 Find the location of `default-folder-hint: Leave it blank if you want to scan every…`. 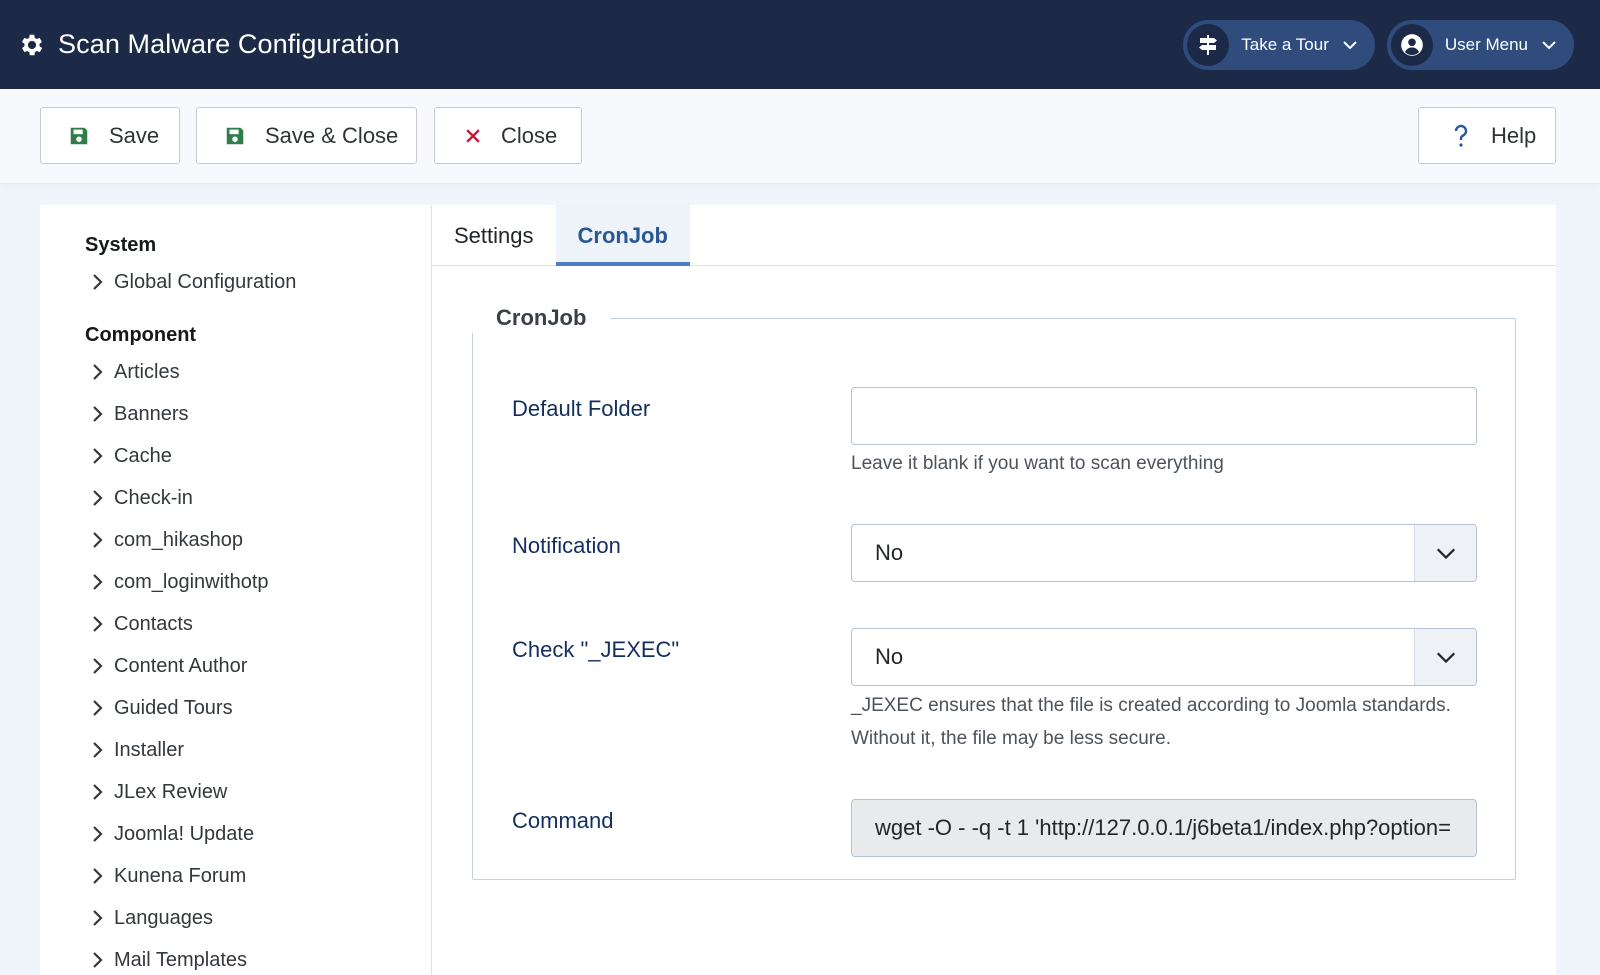

default-folder-hint: Leave it blank if you want to scan every… is located at coordinates (1037, 463).